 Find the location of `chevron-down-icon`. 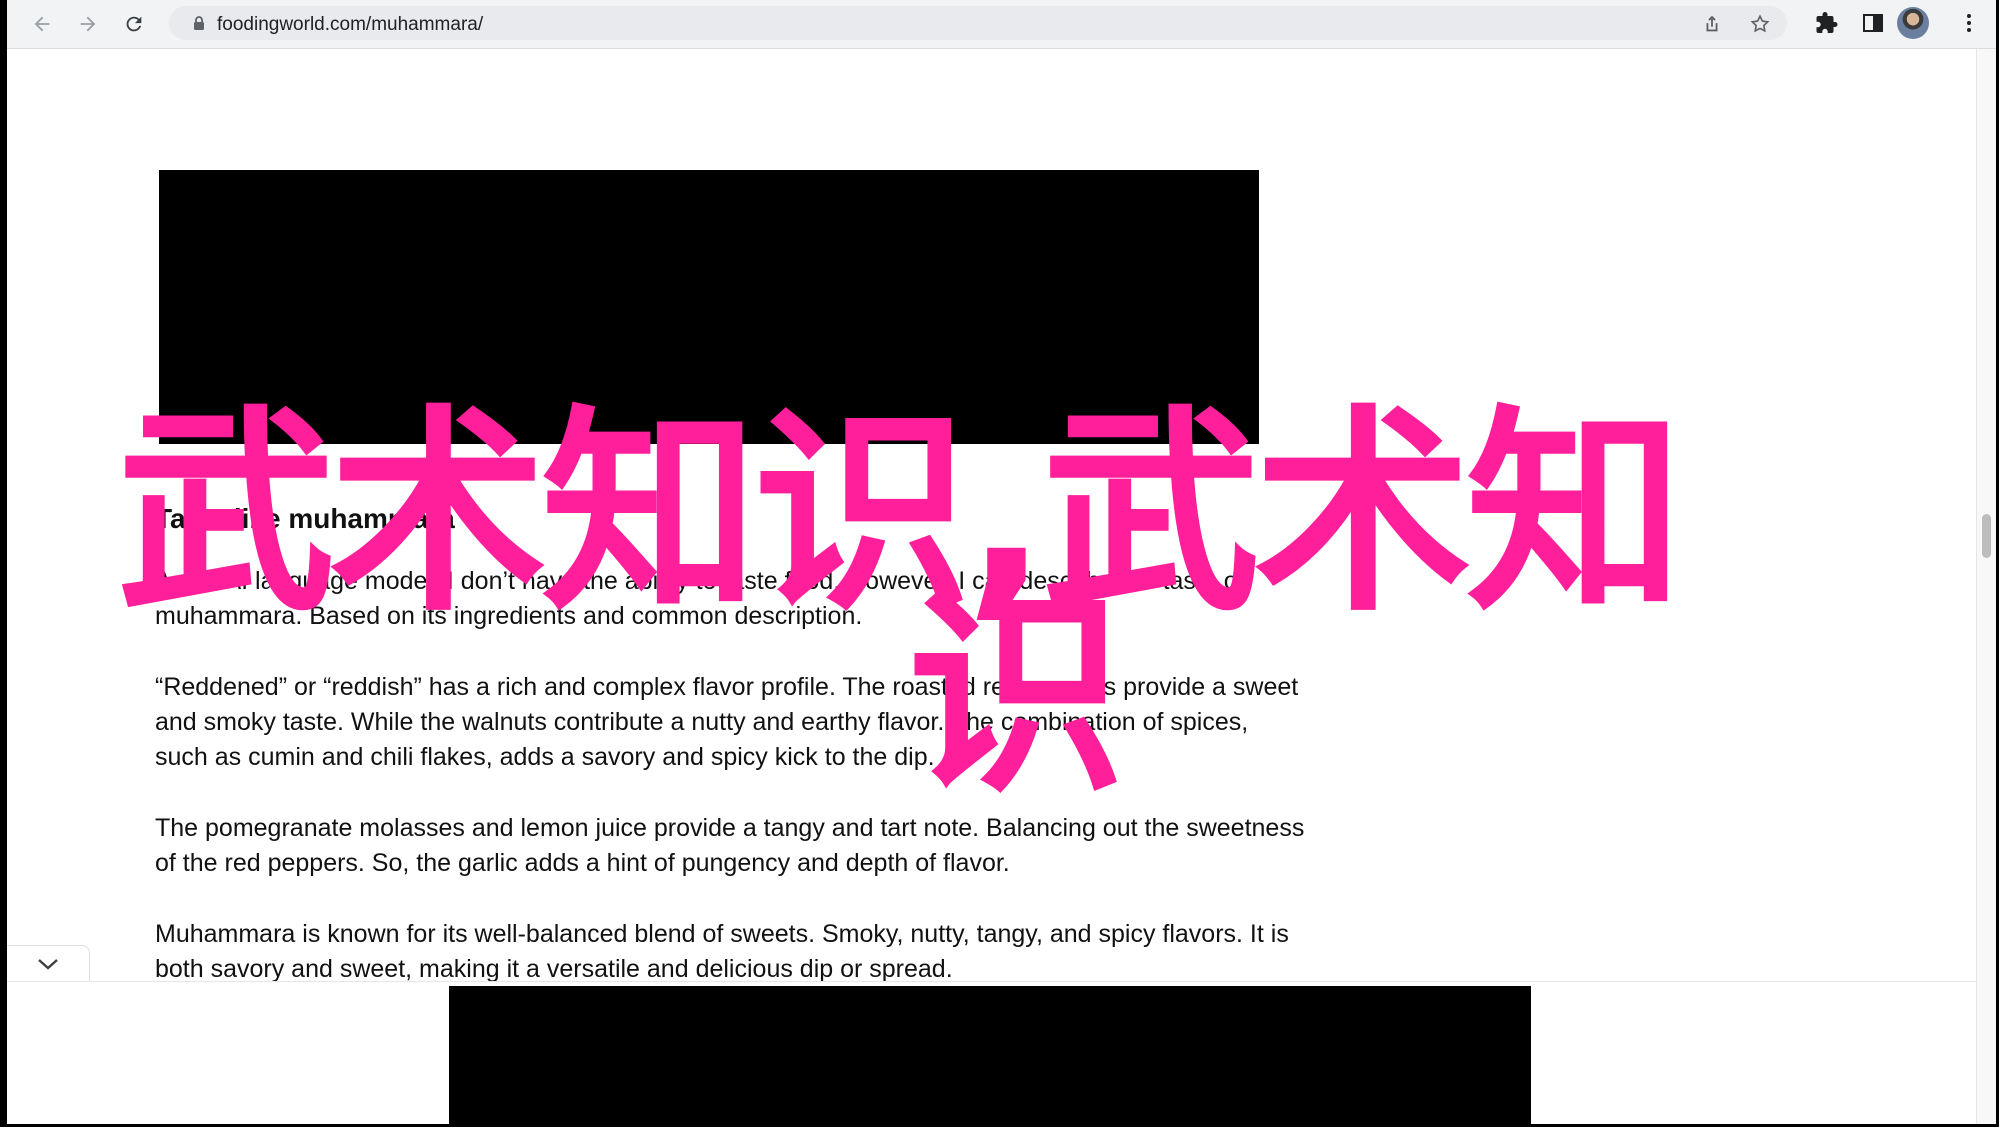

chevron-down-icon is located at coordinates (48, 964).